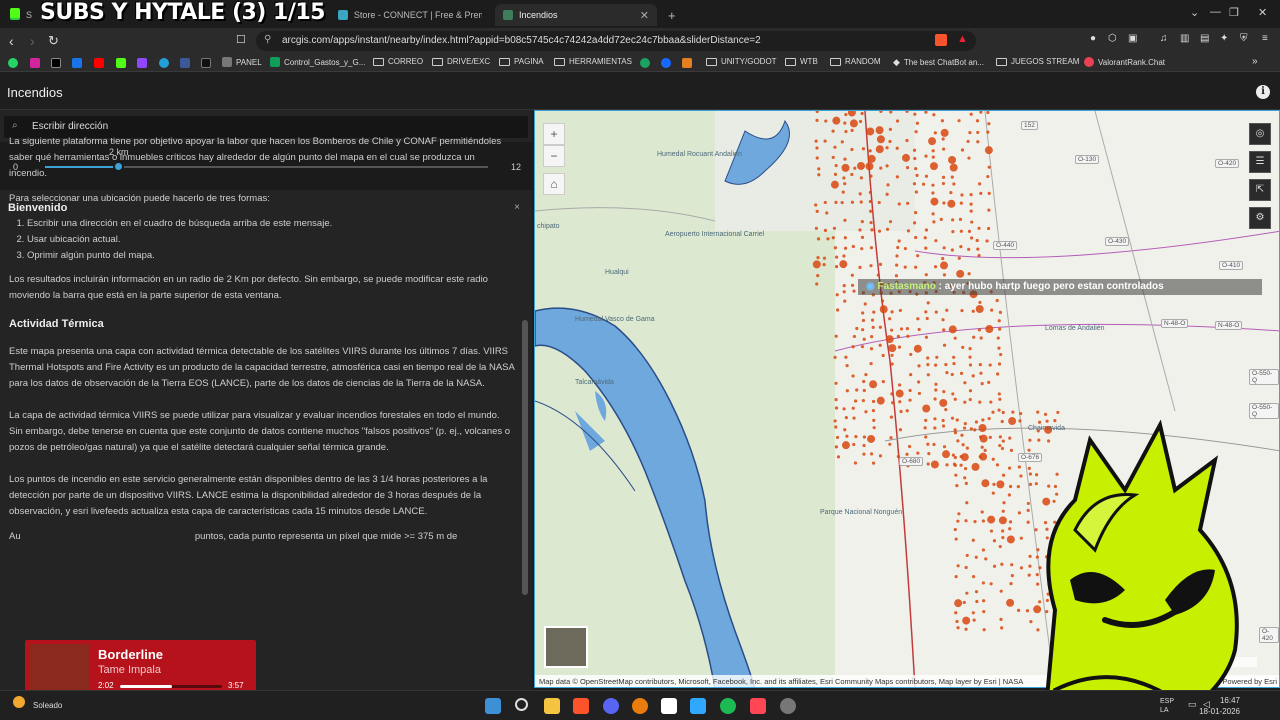 Image resolution: width=1280 pixels, height=720 pixels. I want to click on back-icon: ‹, so click(11, 41).